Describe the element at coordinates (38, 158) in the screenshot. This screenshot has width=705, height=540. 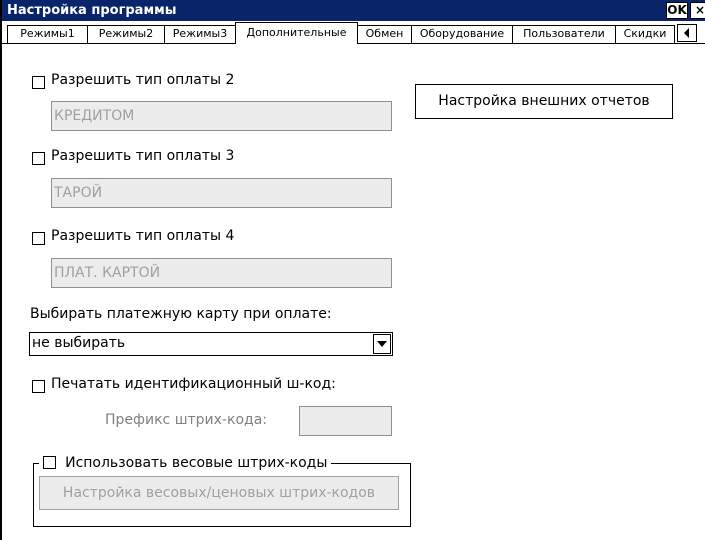
I see `payment3-checkbox` at that location.